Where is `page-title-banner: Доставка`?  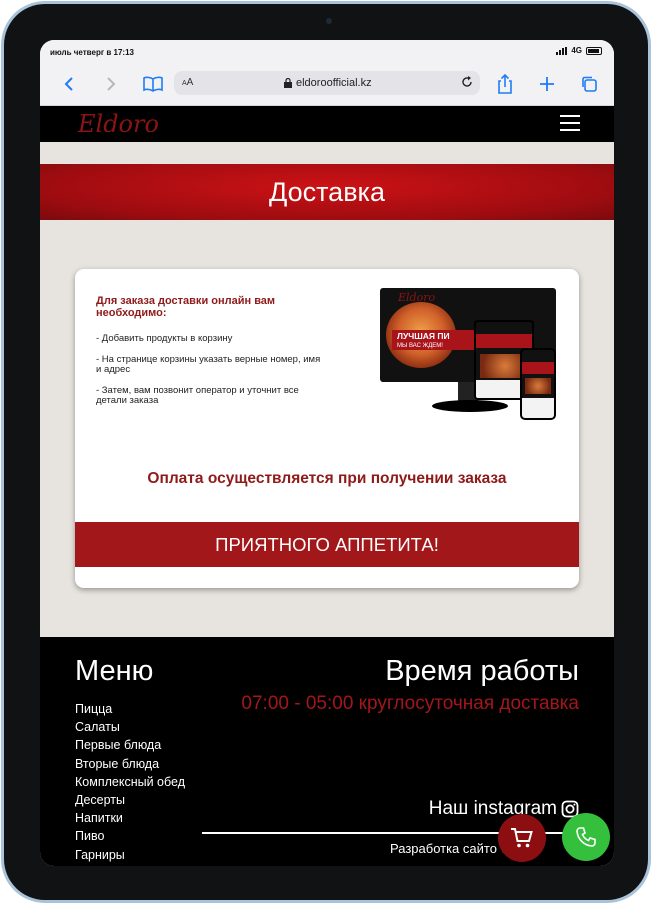 page-title-banner: Доставка is located at coordinates (327, 192).